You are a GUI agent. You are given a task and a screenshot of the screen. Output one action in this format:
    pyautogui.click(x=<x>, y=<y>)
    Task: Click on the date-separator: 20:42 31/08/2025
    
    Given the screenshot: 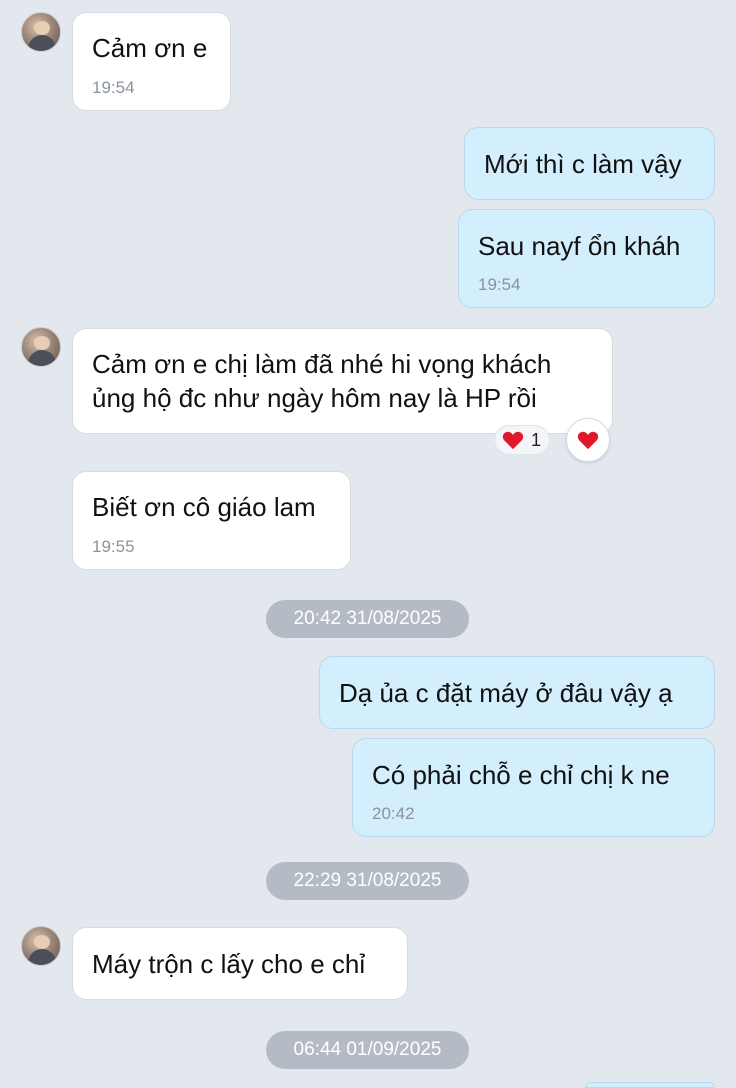 What is the action you would take?
    pyautogui.click(x=367, y=619)
    